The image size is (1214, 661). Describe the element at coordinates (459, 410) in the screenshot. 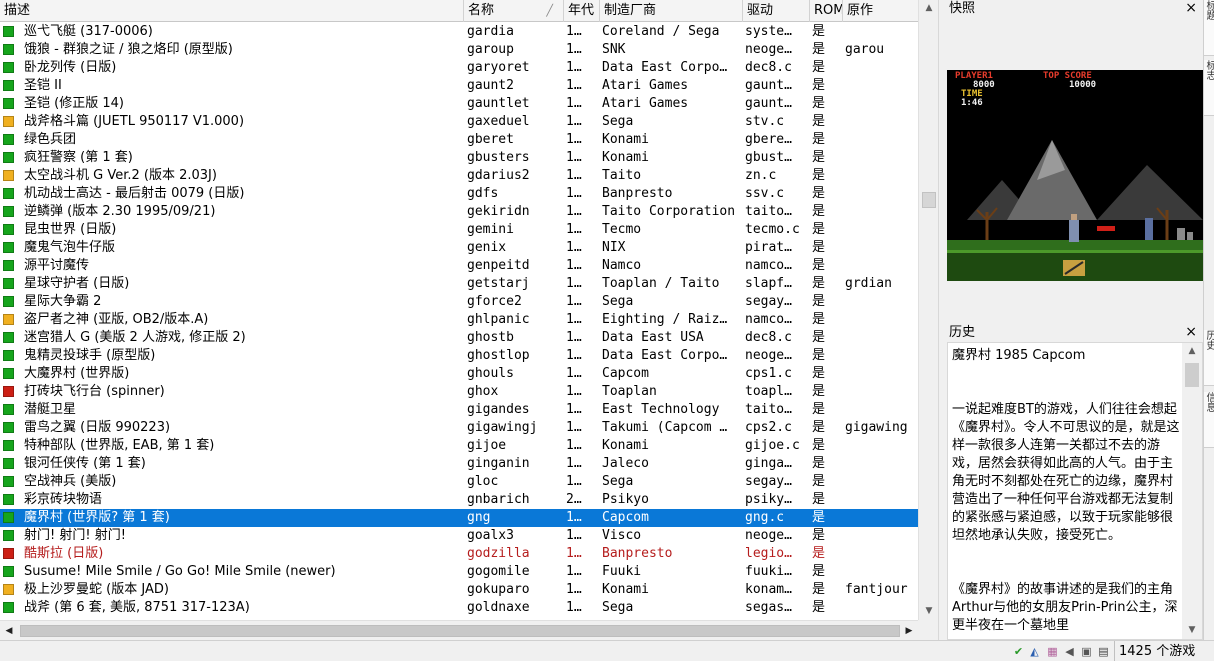

I see `game-row: 潜艇卫星 gigandes 1… East Technology taito… 是` at that location.